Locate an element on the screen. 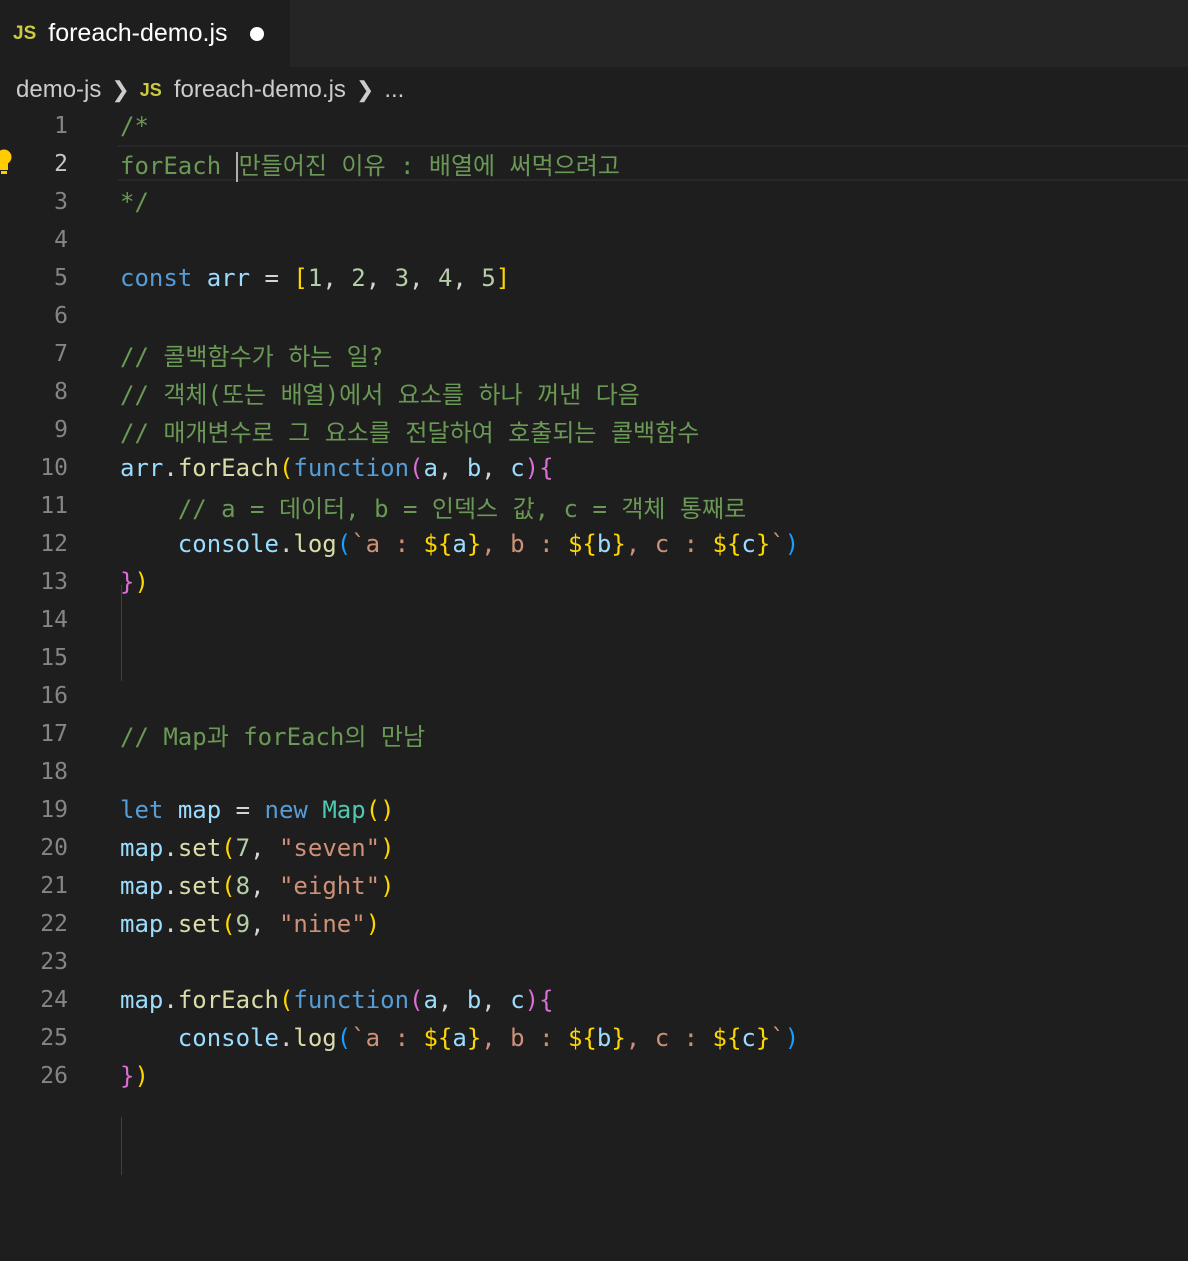  code-text: // 매개변수로 그 요소를 전달하여 호출되는 콜백함수 is located at coordinates (409, 430).